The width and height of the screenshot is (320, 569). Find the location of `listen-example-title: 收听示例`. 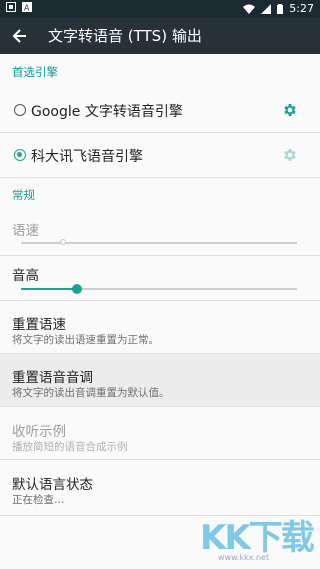

listen-example-title: 收听示例 is located at coordinates (39, 432).